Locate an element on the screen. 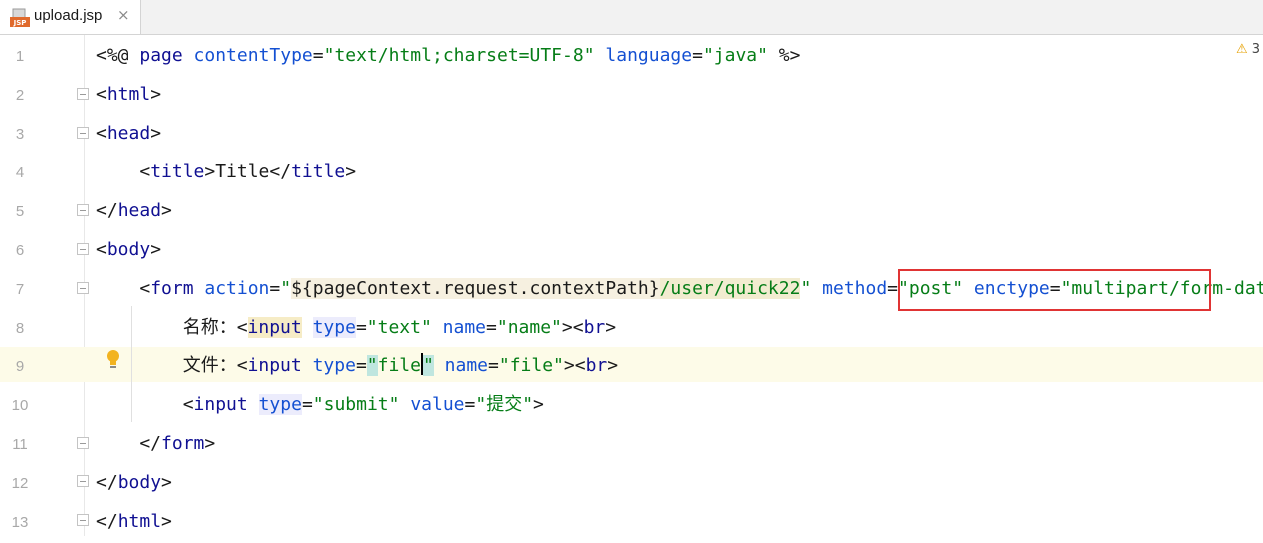  code-line: 3 <head> is located at coordinates (631, 135).